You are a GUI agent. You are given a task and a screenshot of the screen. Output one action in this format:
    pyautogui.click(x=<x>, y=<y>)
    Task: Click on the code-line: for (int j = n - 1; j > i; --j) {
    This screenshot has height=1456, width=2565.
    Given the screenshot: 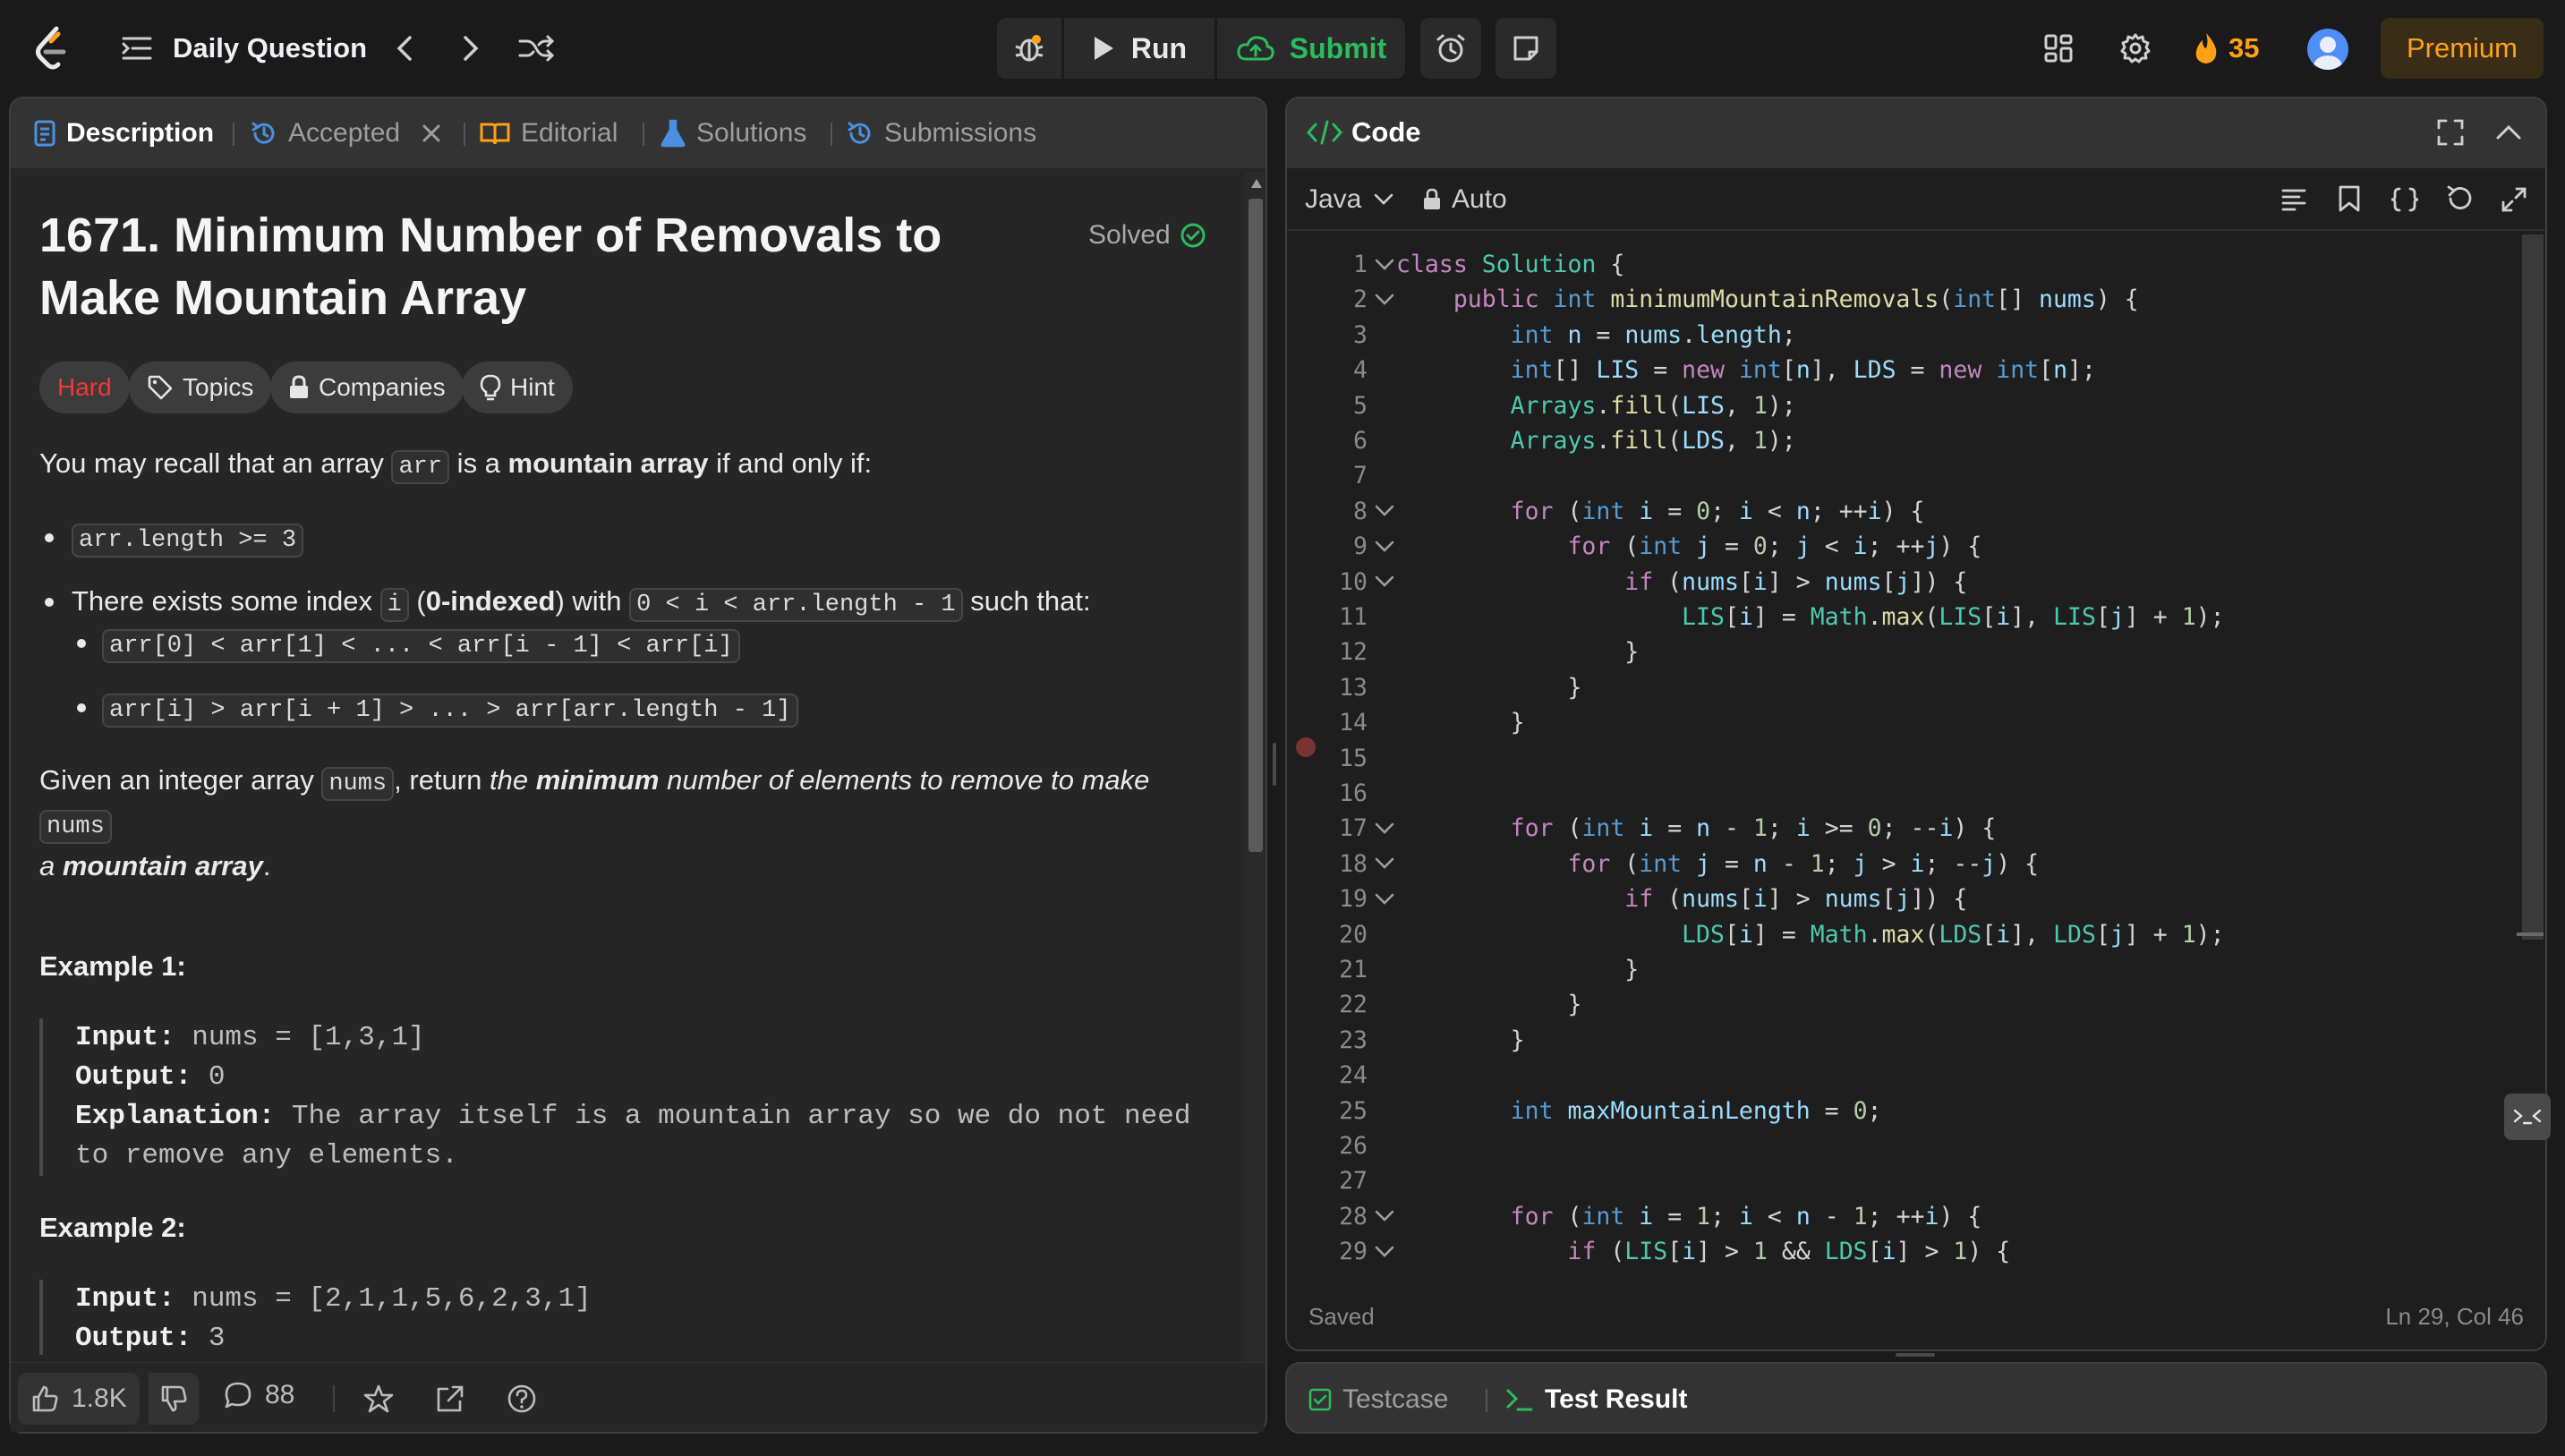 What is the action you would take?
    pyautogui.click(x=1718, y=864)
    